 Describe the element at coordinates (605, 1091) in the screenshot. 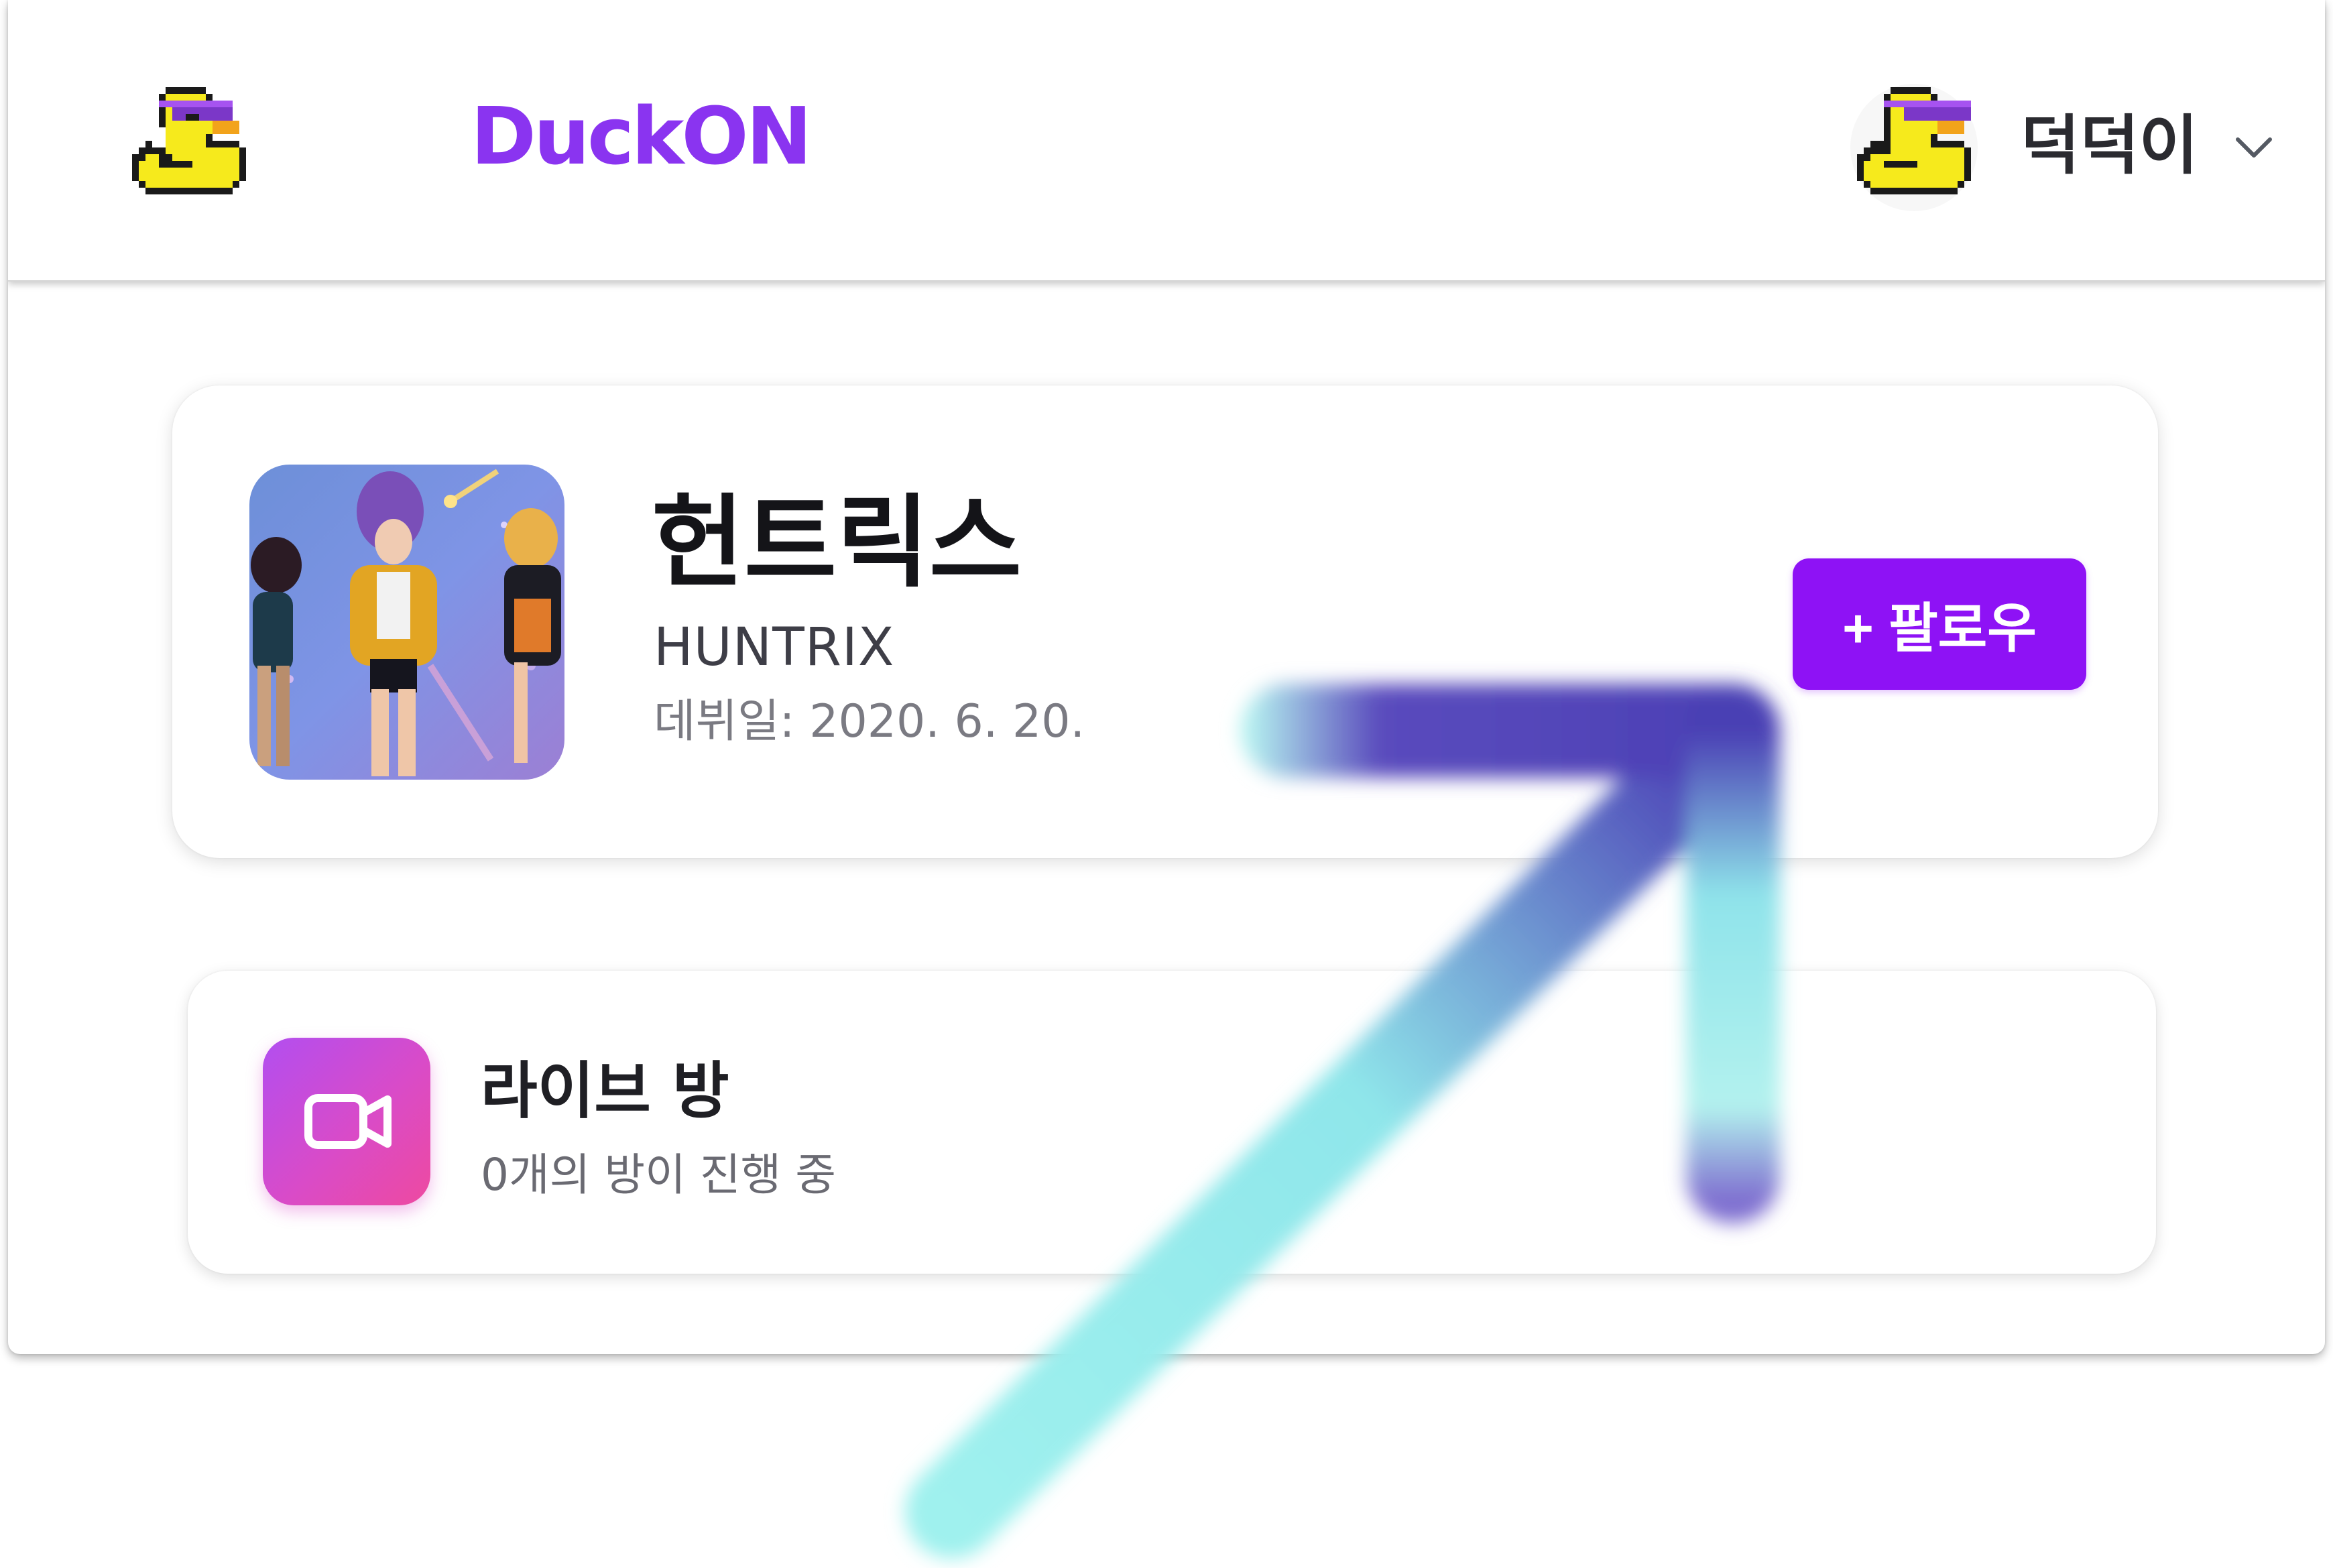

I see `live-rooms-title: 라이브 방` at that location.